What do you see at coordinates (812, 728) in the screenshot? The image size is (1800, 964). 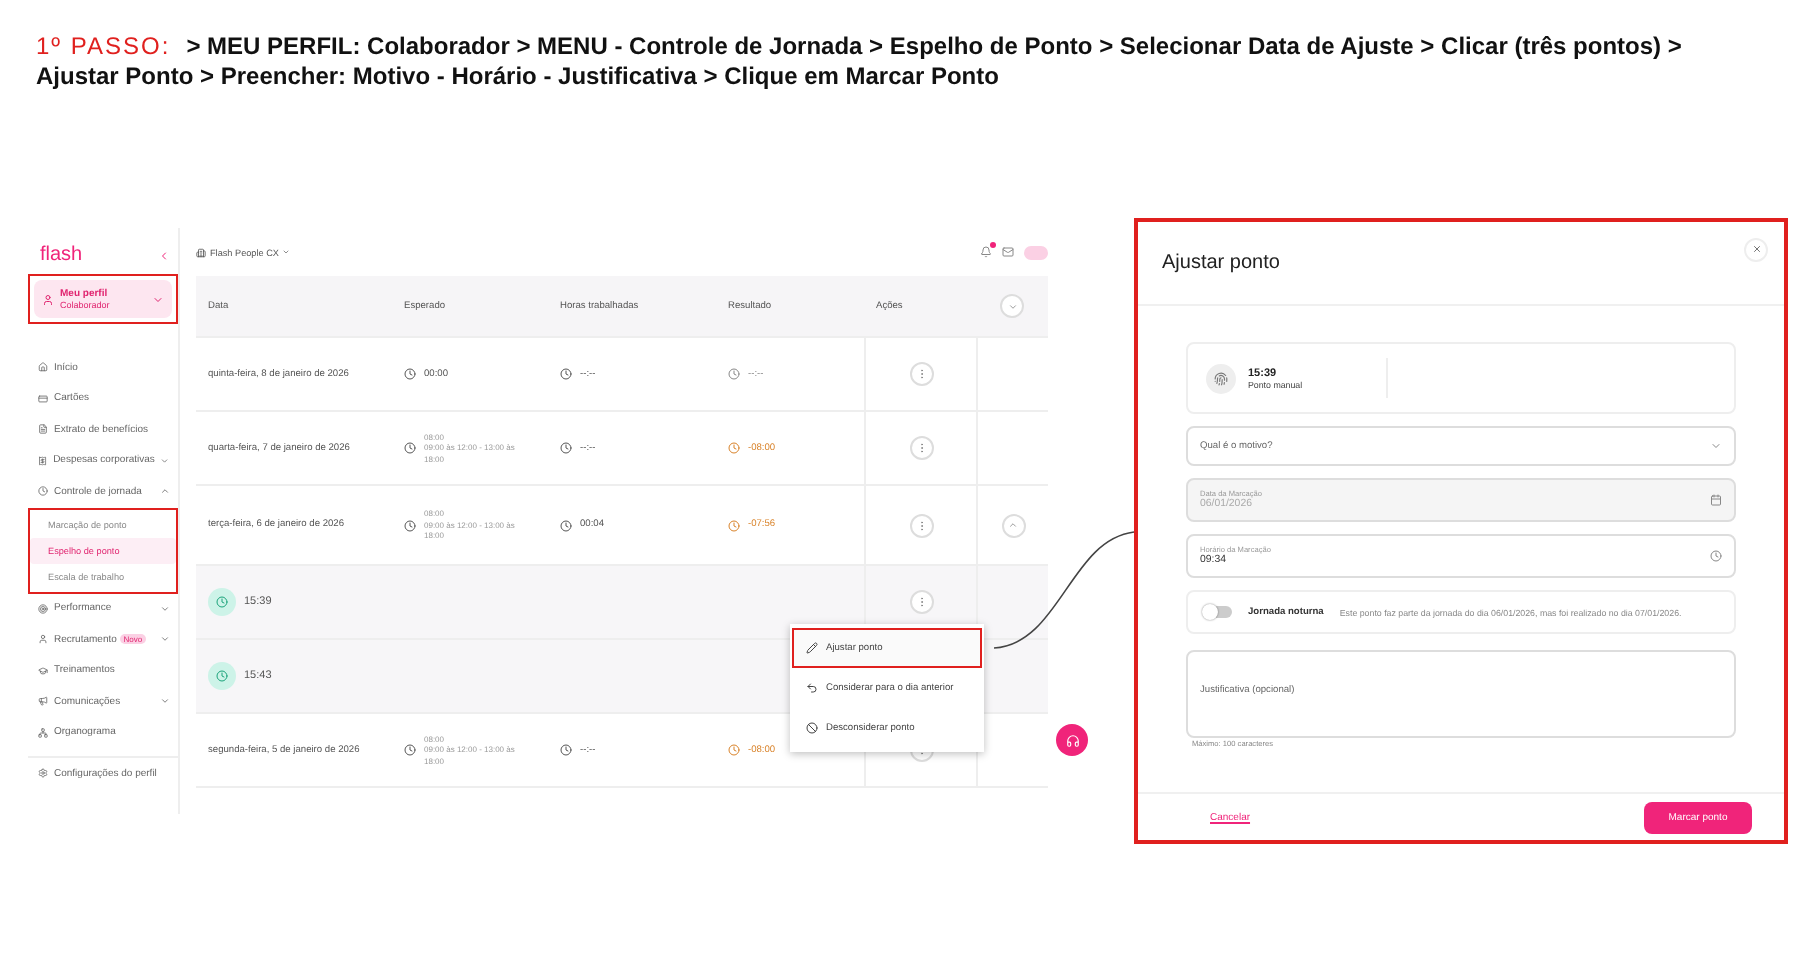 I see `ban-icon` at bounding box center [812, 728].